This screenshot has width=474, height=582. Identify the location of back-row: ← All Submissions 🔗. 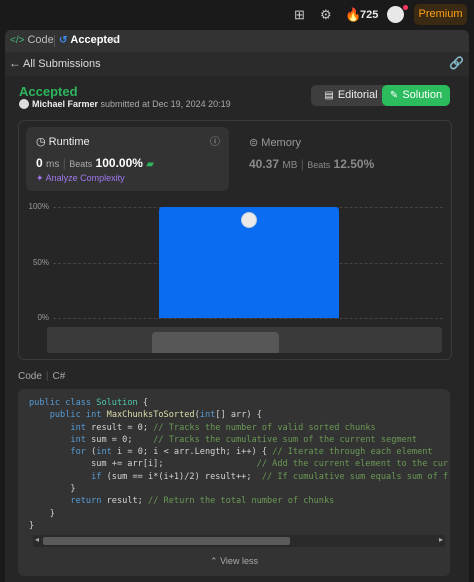
(237, 64).